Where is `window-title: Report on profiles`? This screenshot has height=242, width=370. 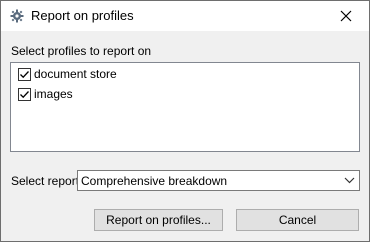
window-title: Report on profiles is located at coordinates (82, 15).